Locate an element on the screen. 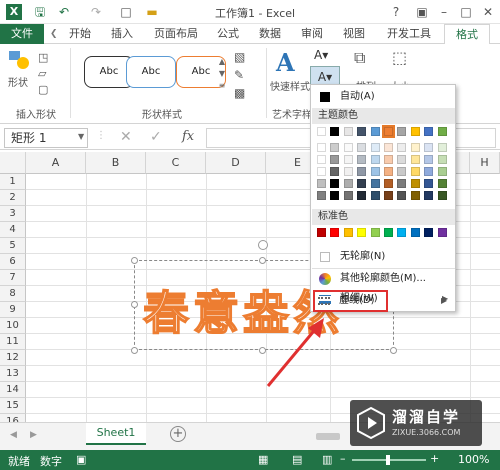 The height and width of the screenshot is (470, 500). macro-record-icon: ▣ is located at coordinates (81, 459).